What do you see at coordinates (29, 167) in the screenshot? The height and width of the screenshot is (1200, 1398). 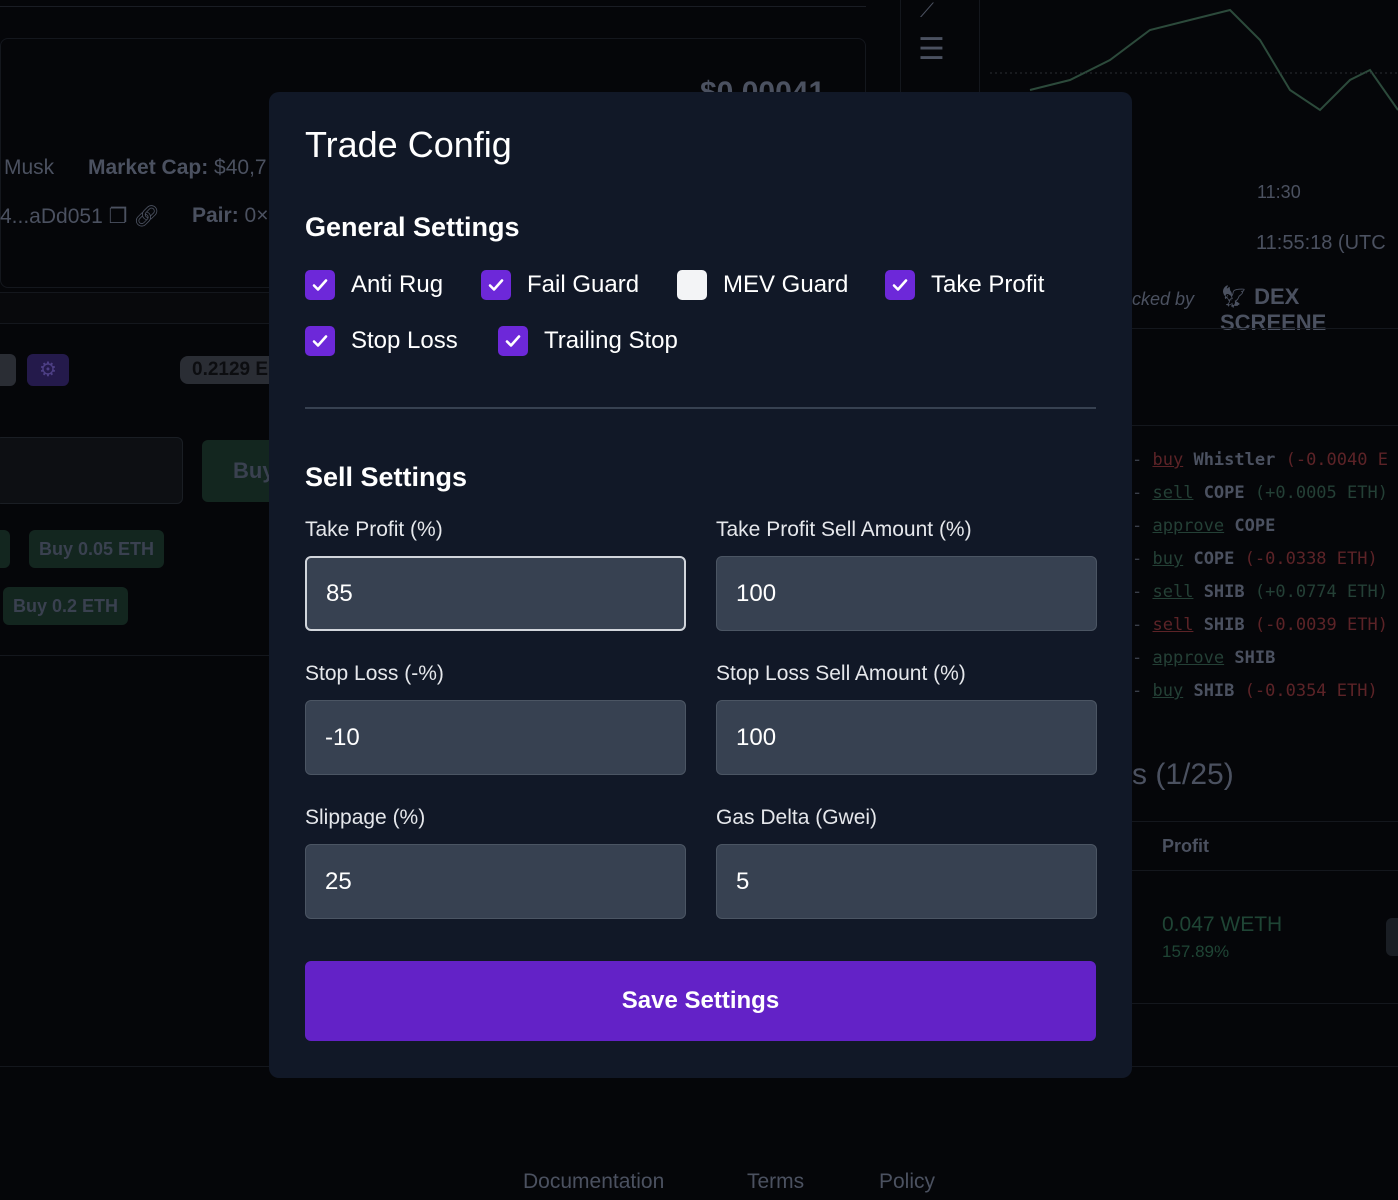 I see `token-name: Musk` at bounding box center [29, 167].